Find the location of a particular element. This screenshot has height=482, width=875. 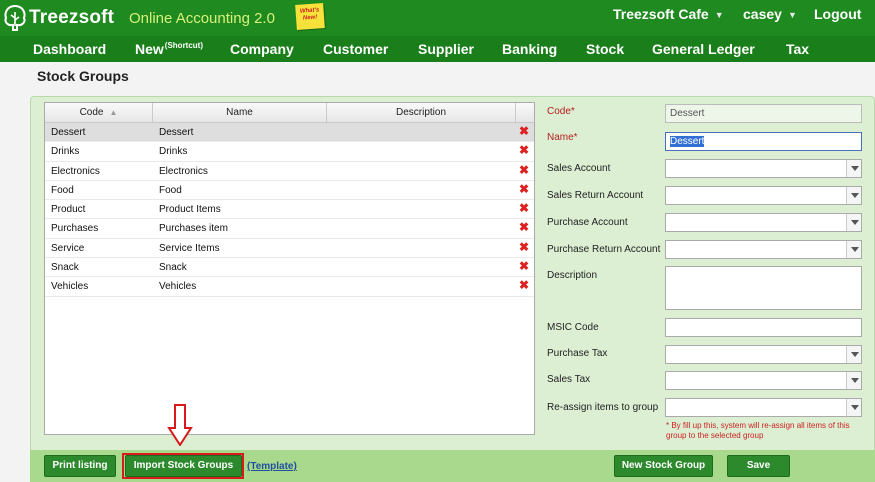

cell-code: Service is located at coordinates (68, 248).